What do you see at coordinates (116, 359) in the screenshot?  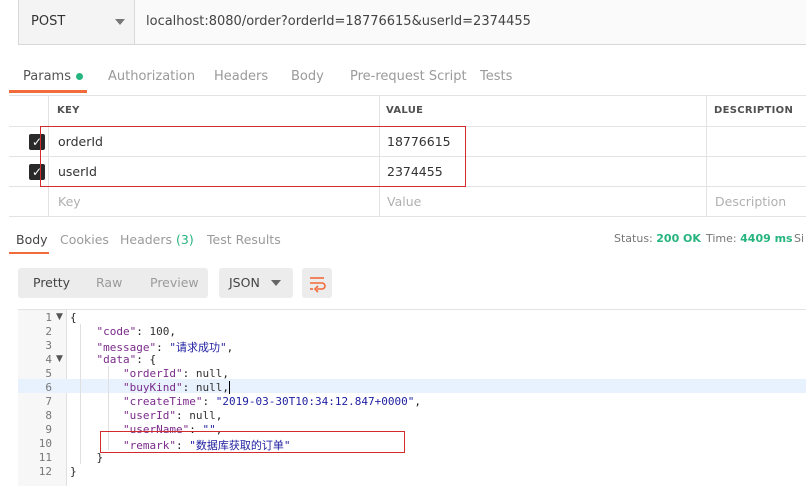 I see `json-key: "data"` at bounding box center [116, 359].